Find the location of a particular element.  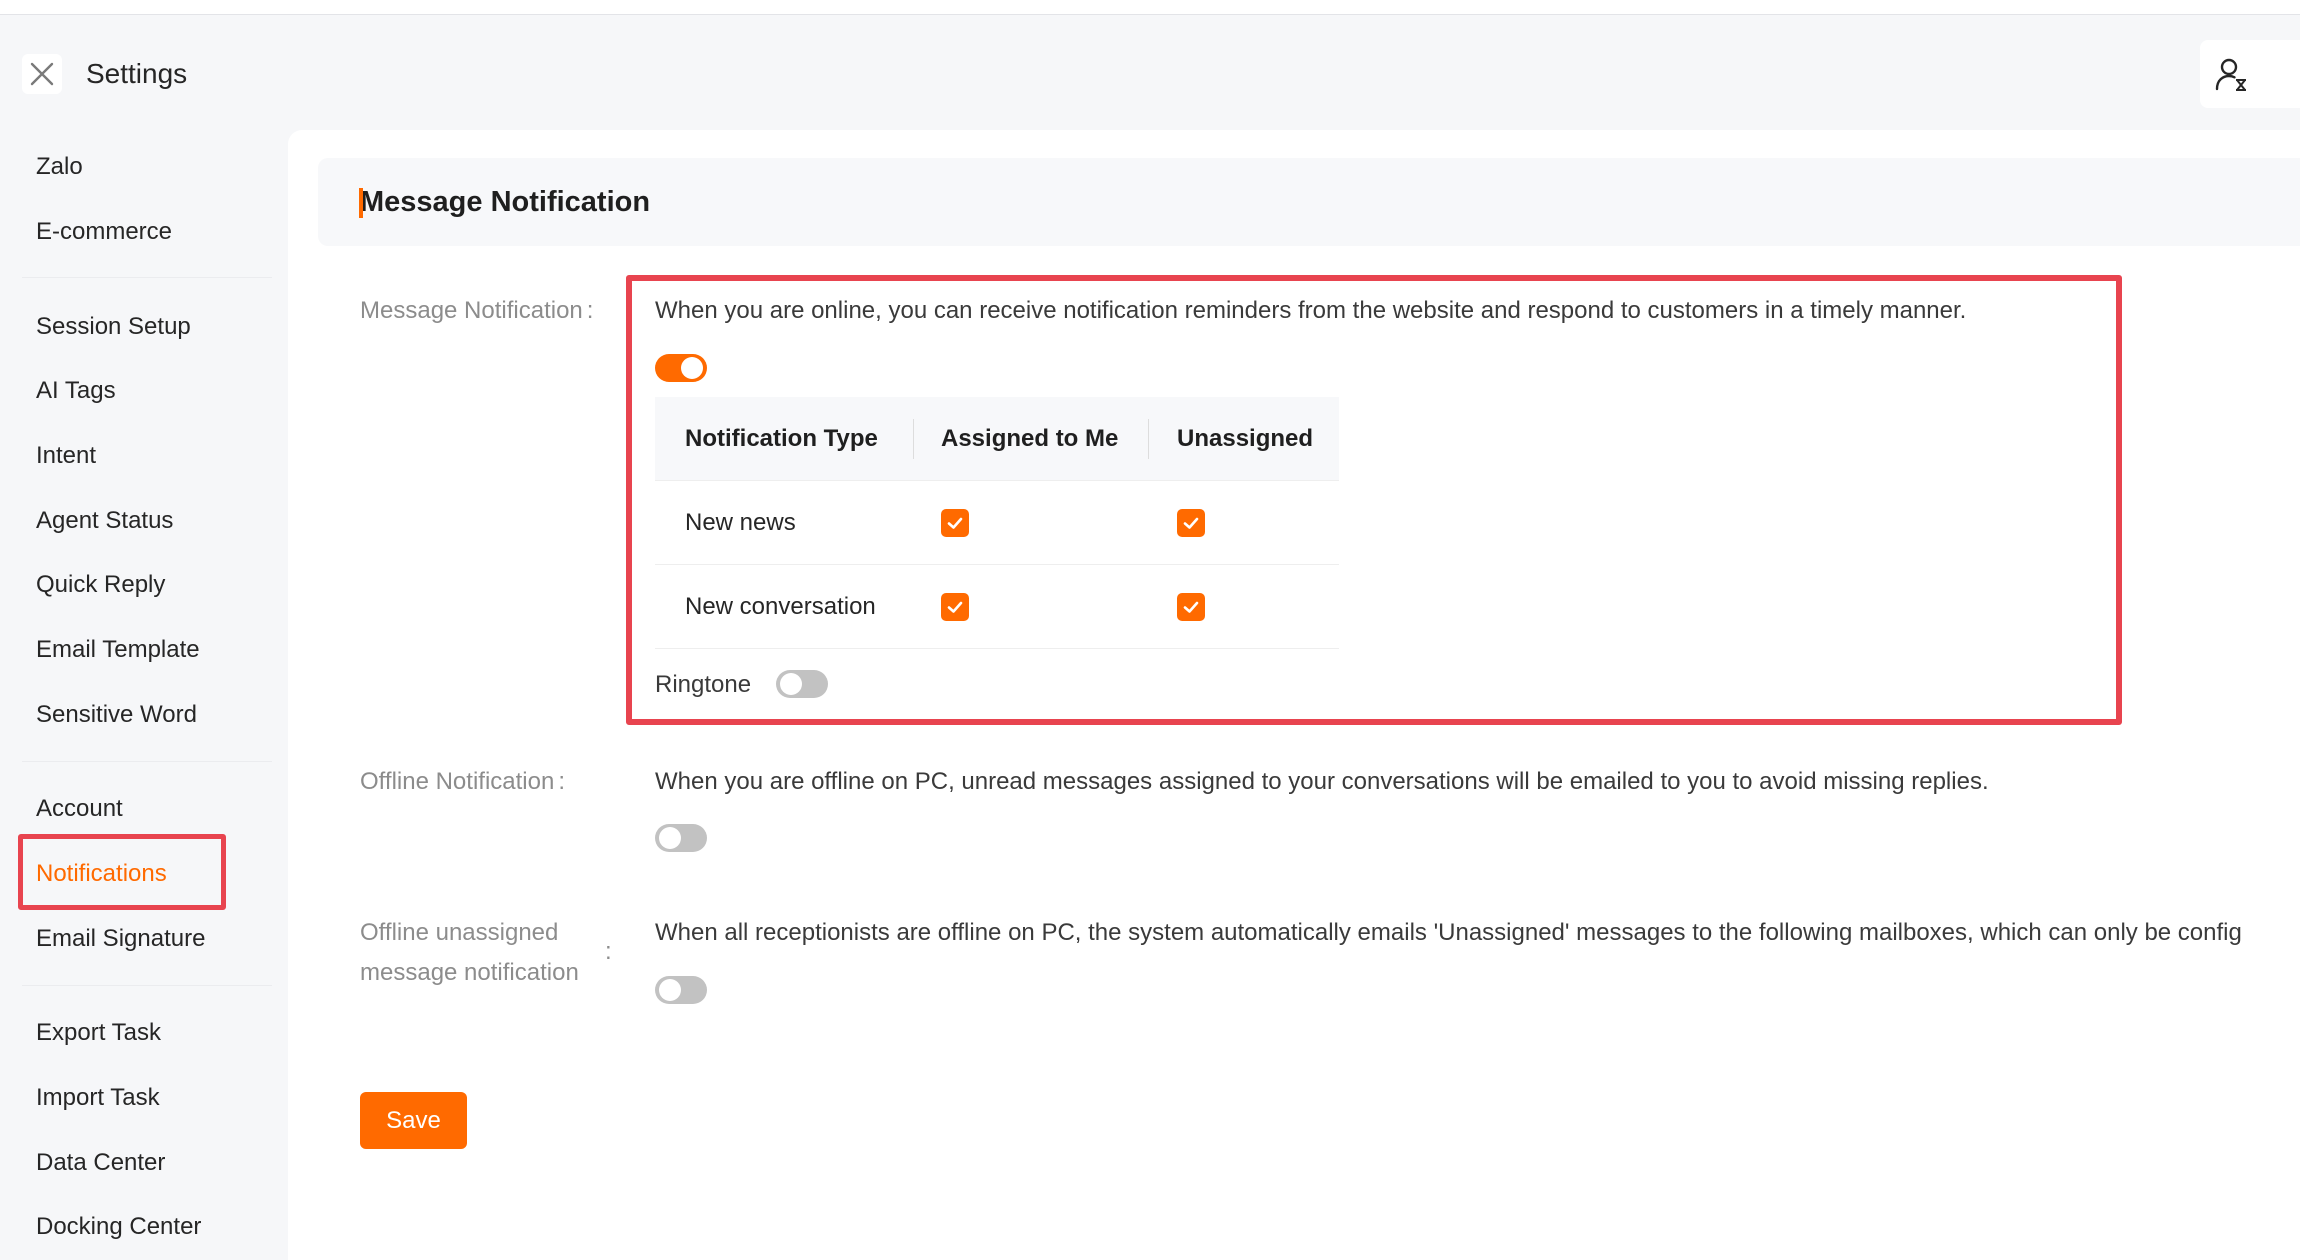

message-notification-label: Message Notification: is located at coordinates (477, 310).